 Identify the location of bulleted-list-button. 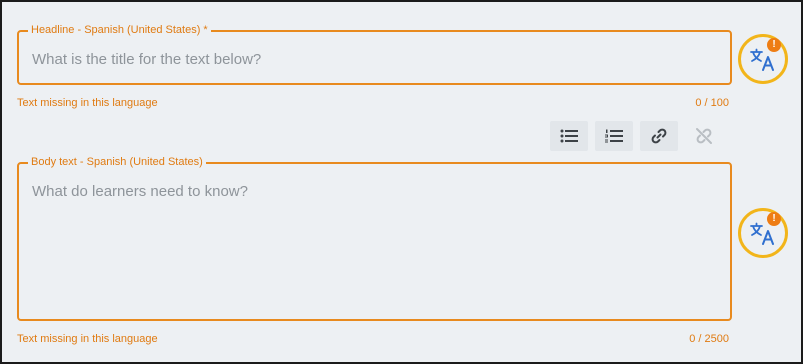
(569, 136).